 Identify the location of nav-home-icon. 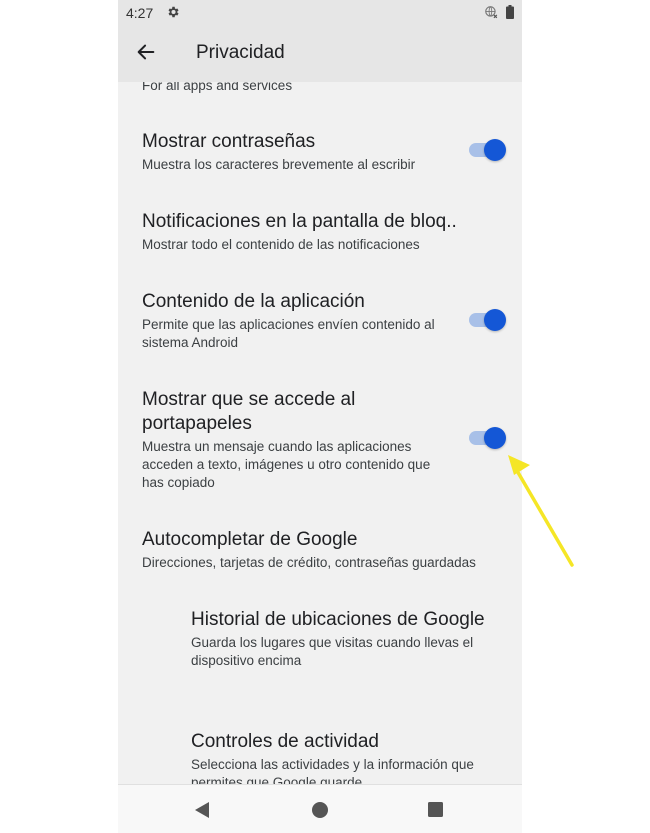
(320, 810).